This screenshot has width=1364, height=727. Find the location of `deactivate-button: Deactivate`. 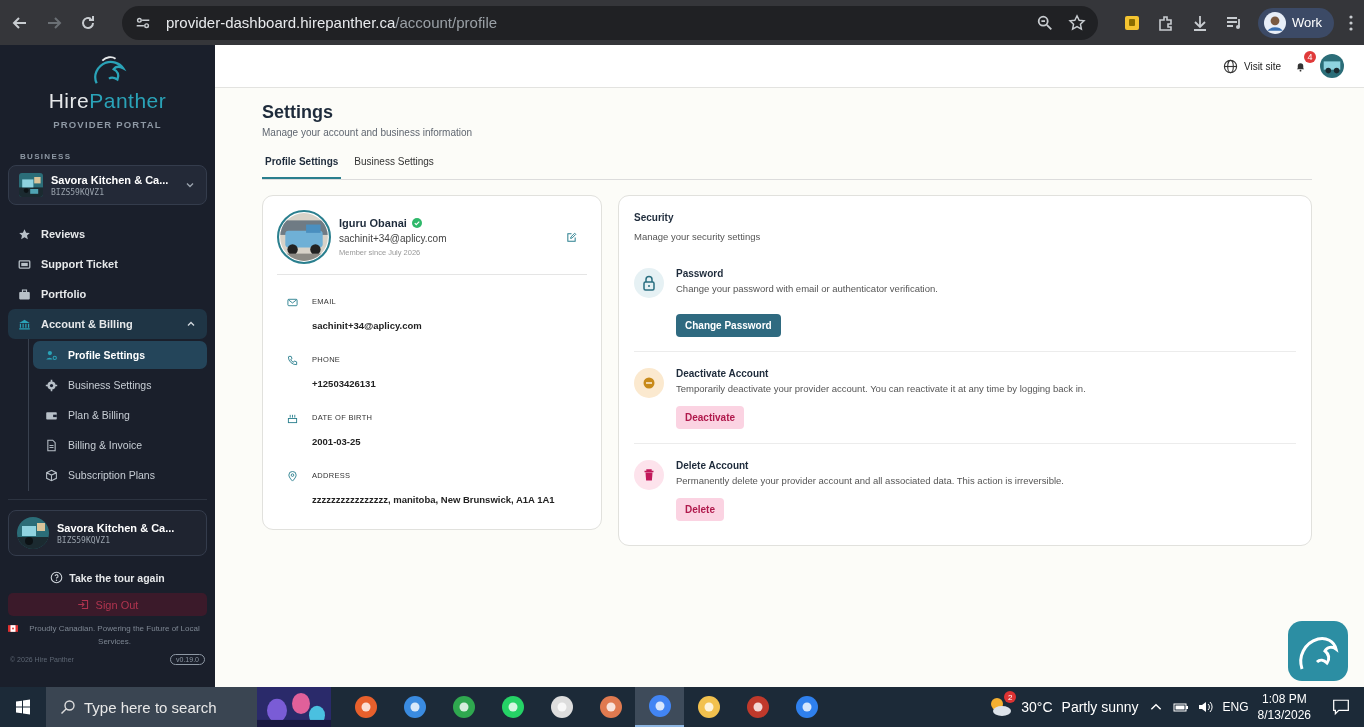

deactivate-button: Deactivate is located at coordinates (710, 417).